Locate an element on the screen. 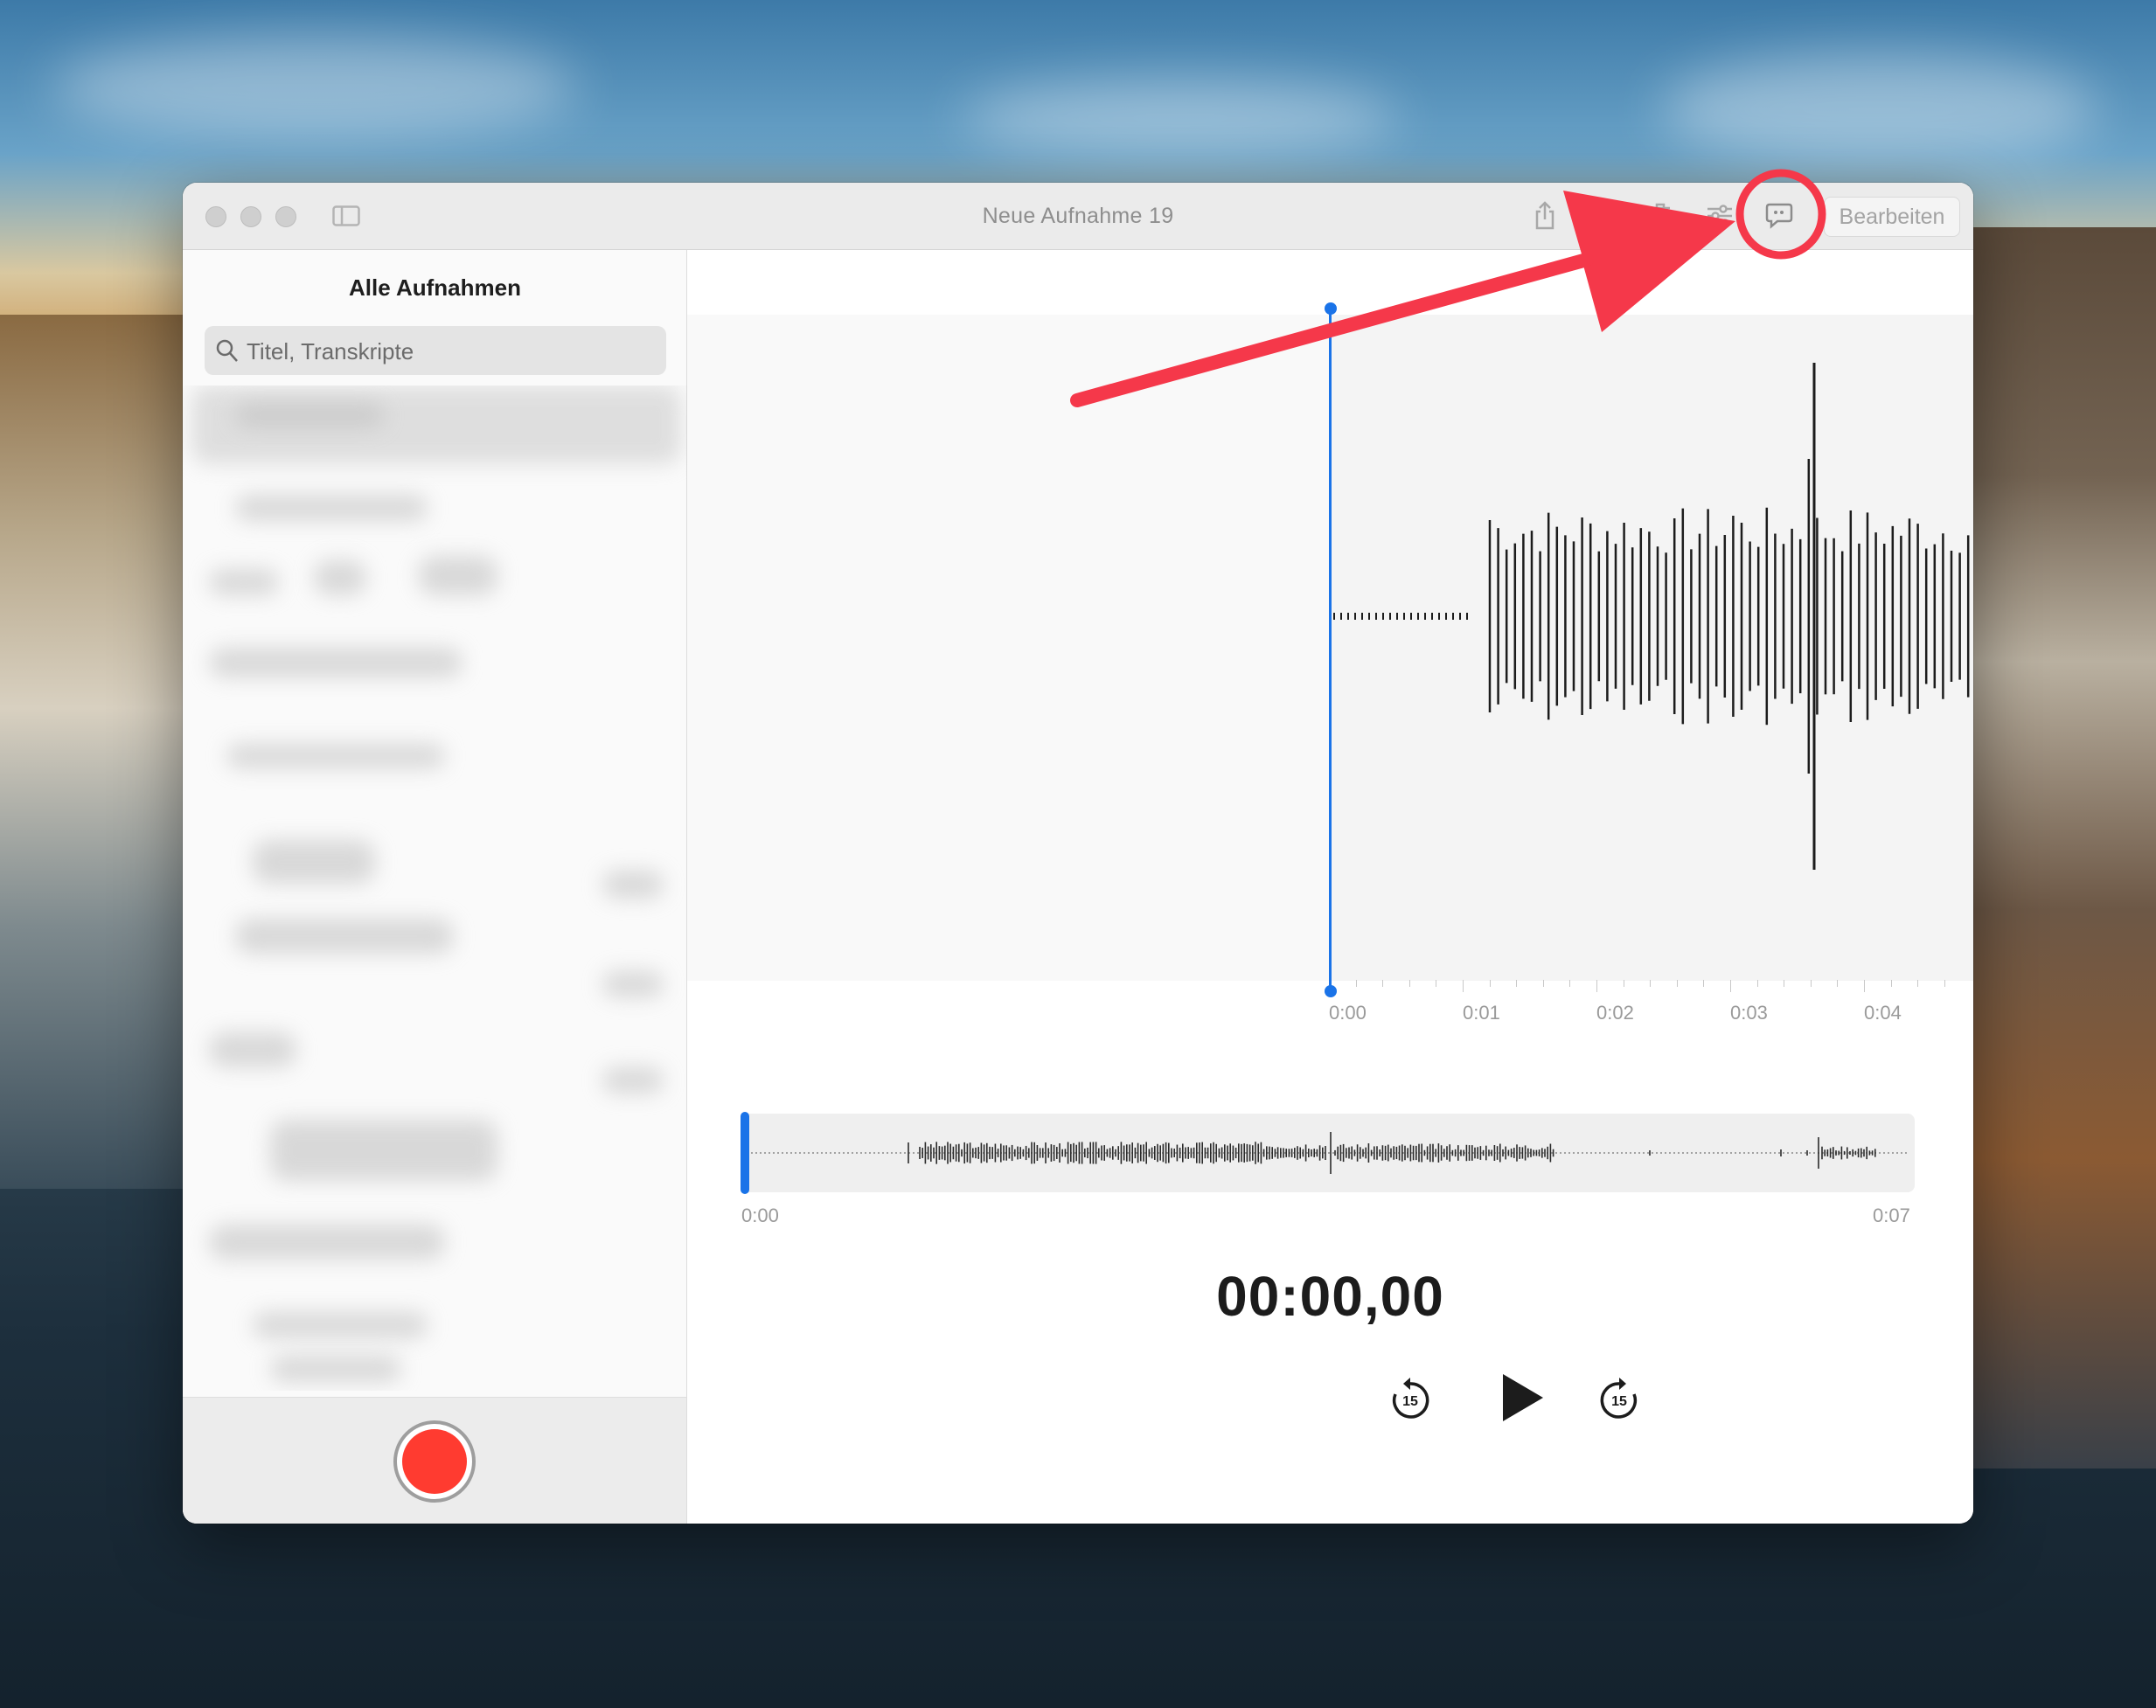 This screenshot has height=1708, width=2156. skip-forward-15-button: 15 is located at coordinates (1619, 1398).